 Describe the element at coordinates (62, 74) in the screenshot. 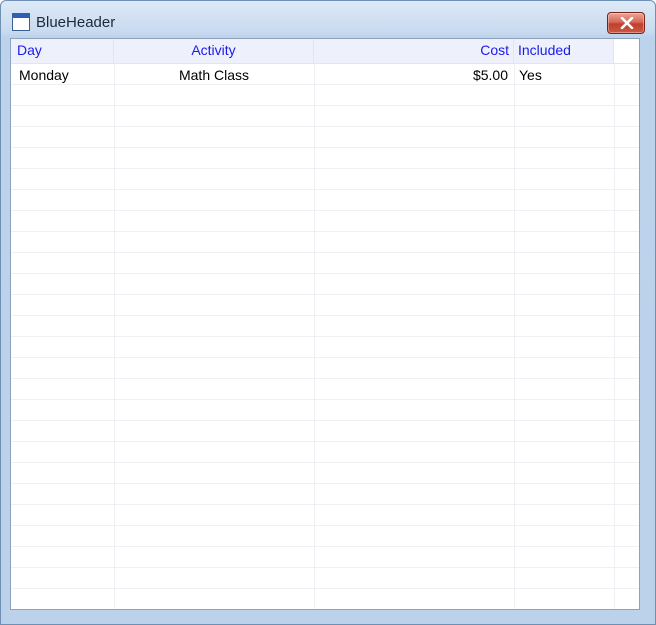

I see `cell-day: Monday` at that location.